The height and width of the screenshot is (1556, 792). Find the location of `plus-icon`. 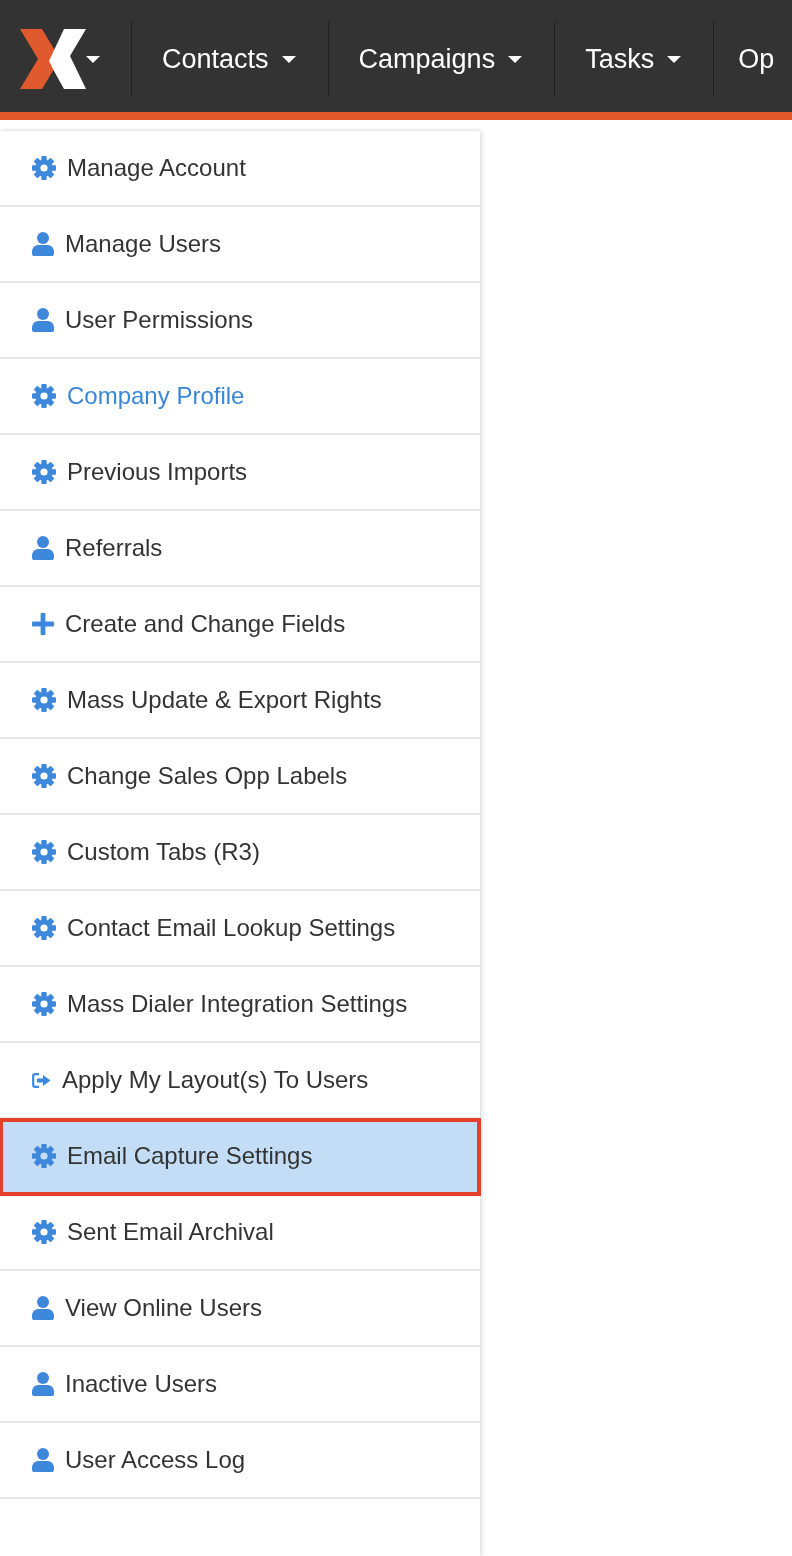

plus-icon is located at coordinates (43, 624).